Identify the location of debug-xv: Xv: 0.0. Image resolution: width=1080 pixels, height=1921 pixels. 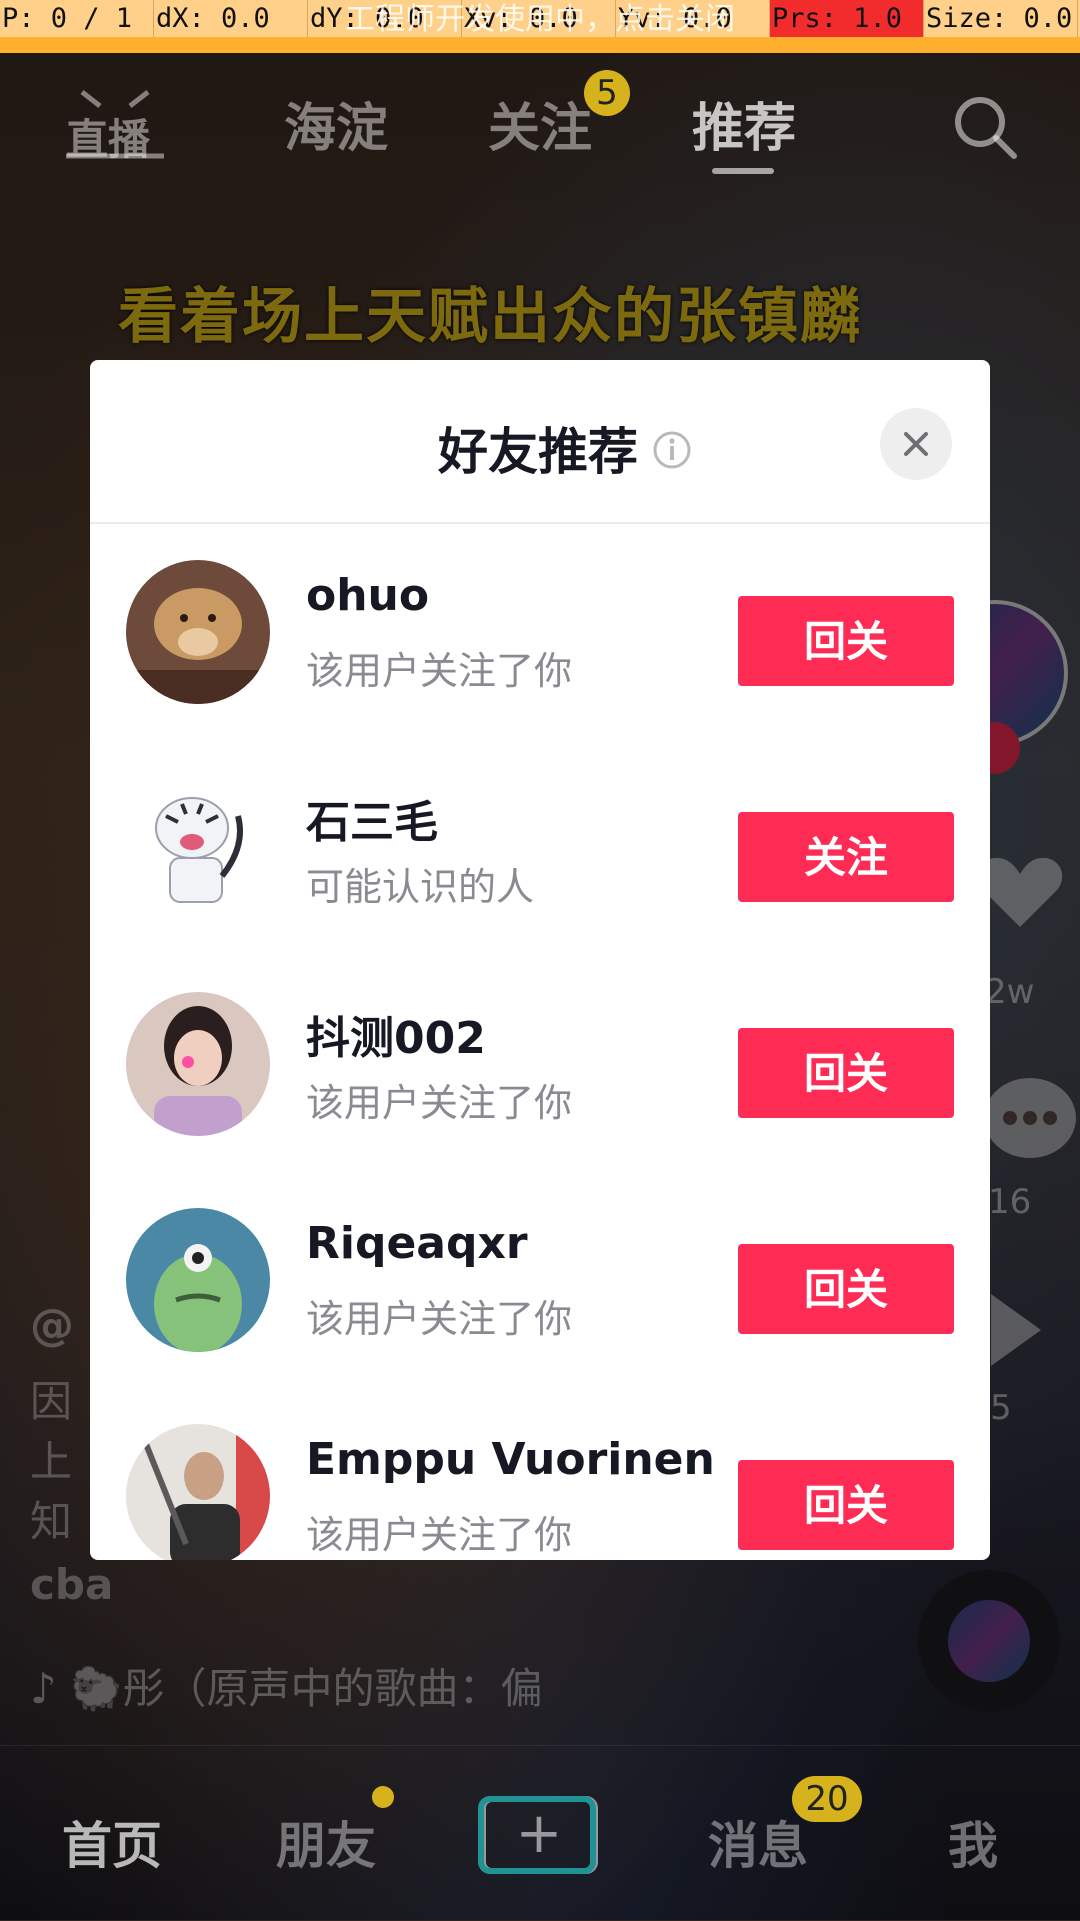
(539, 18).